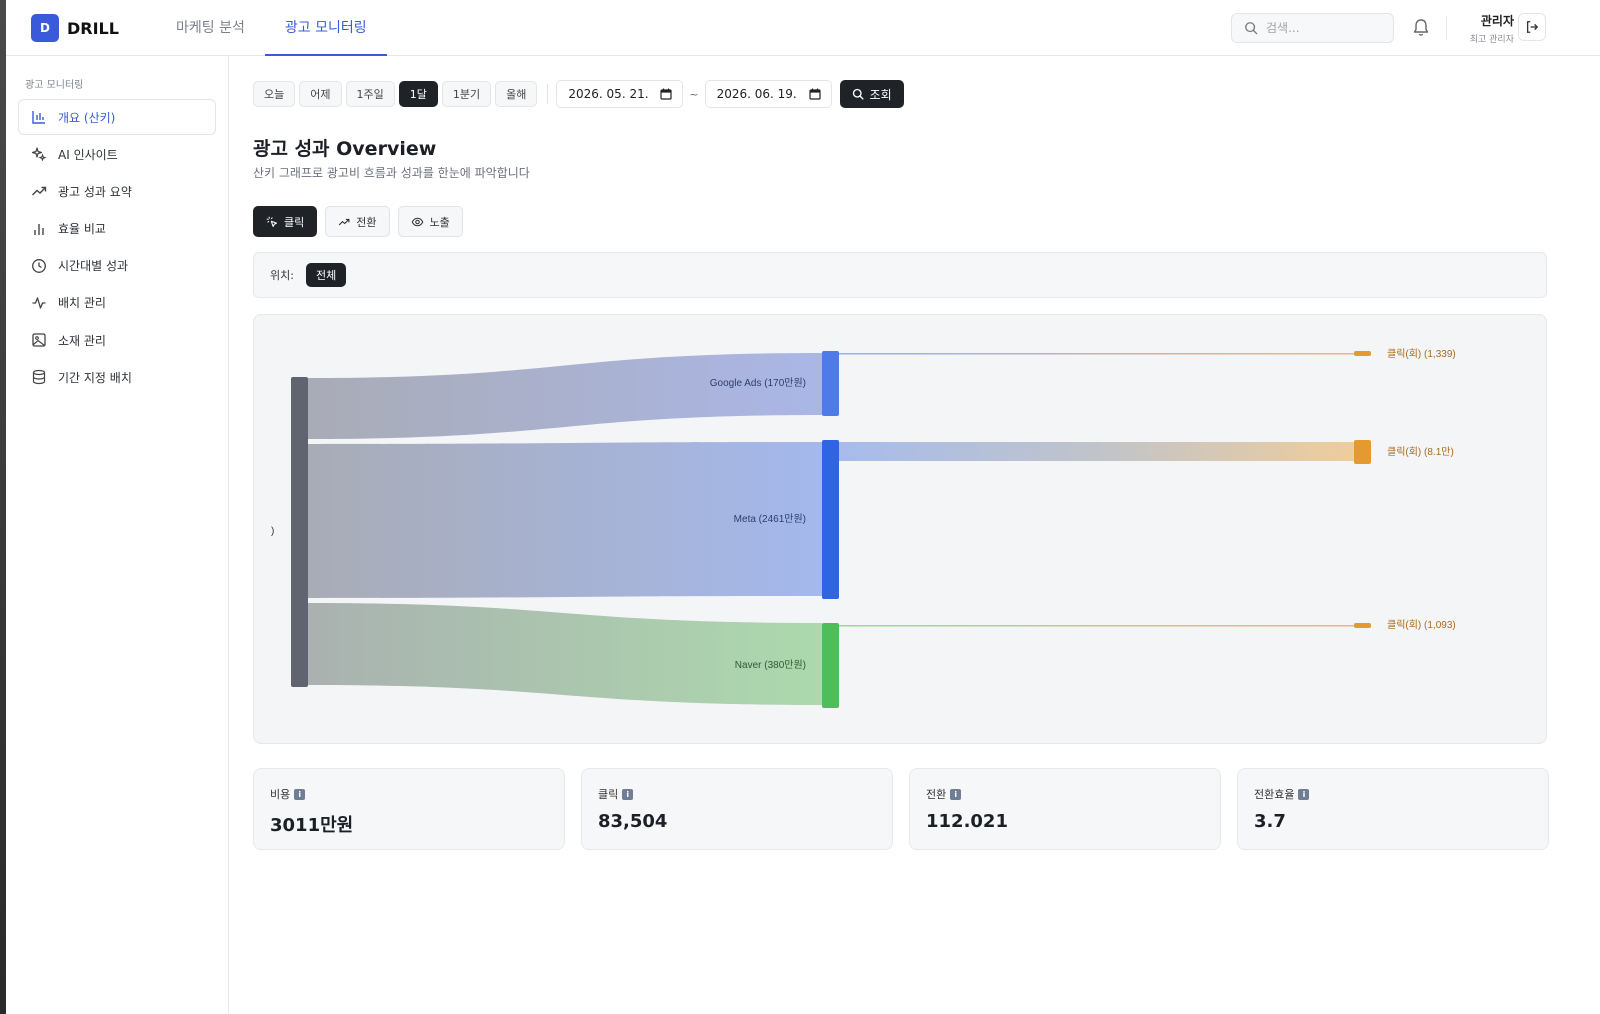 The image size is (1600, 1014). What do you see at coordinates (274, 94) in the screenshot?
I see `range-today: 오늘` at bounding box center [274, 94].